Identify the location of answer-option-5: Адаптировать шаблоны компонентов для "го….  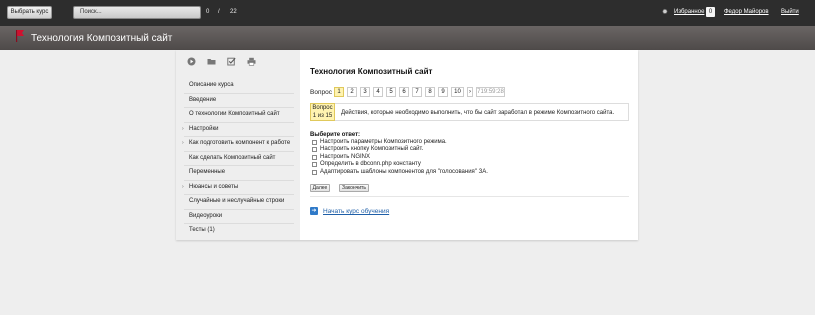
(400, 172).